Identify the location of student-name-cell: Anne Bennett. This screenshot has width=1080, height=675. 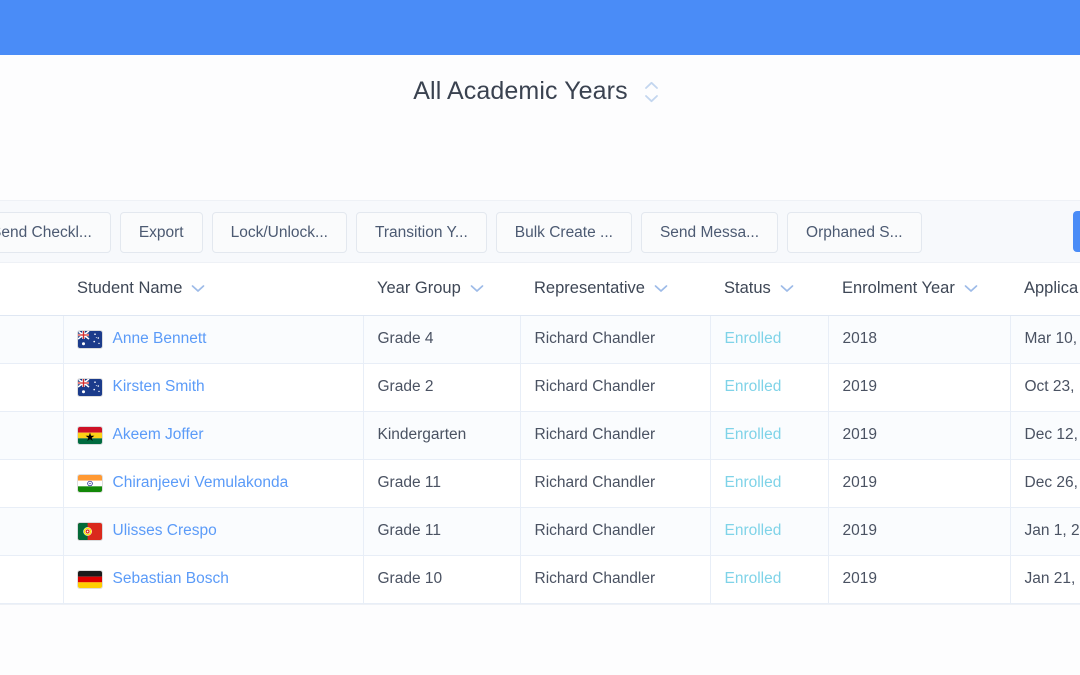
(213, 339).